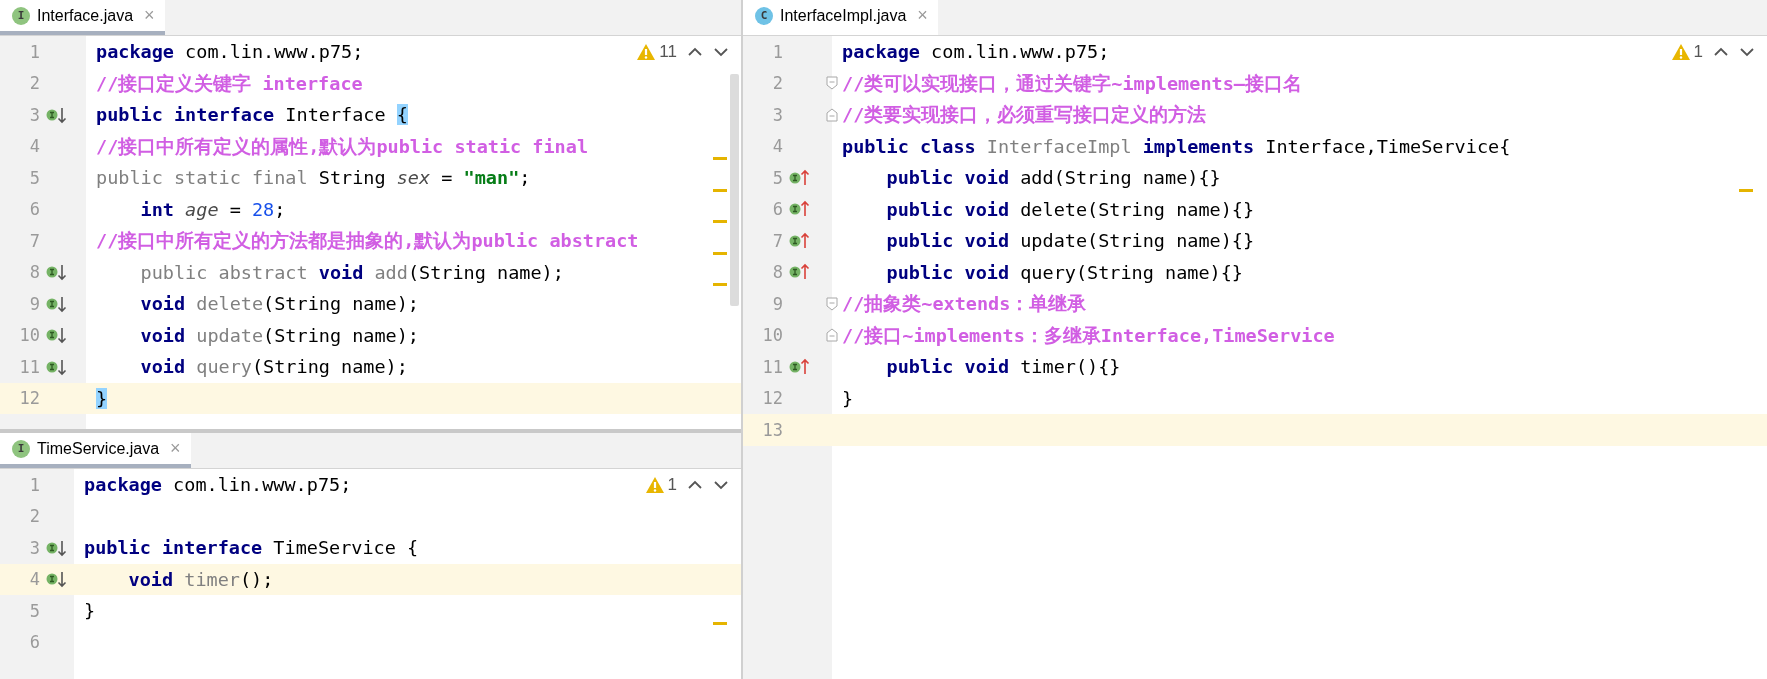  I want to click on code-line: public void timer(){}, so click(1003, 367).